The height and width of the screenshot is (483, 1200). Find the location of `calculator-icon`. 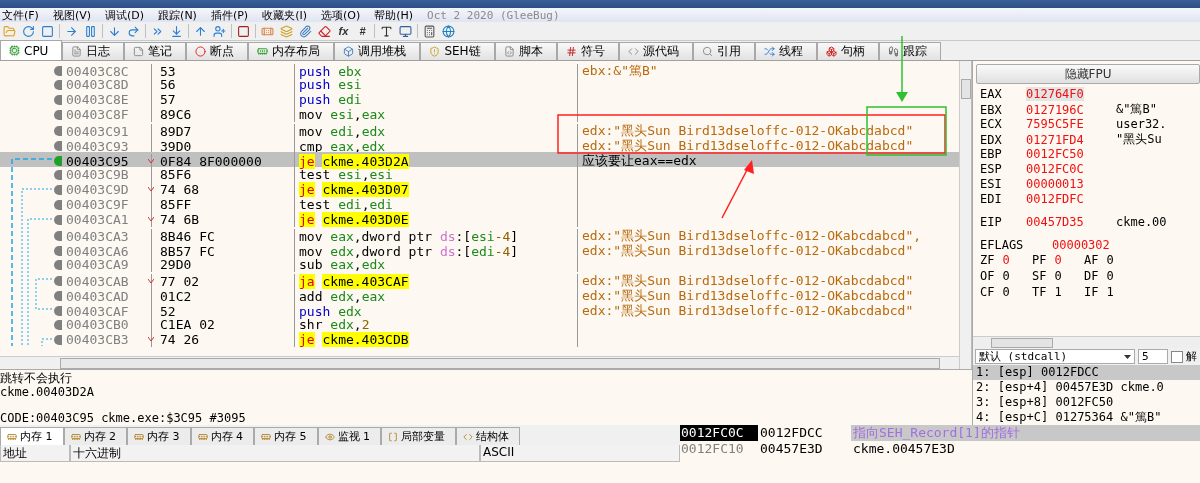

calculator-icon is located at coordinates (429, 31).